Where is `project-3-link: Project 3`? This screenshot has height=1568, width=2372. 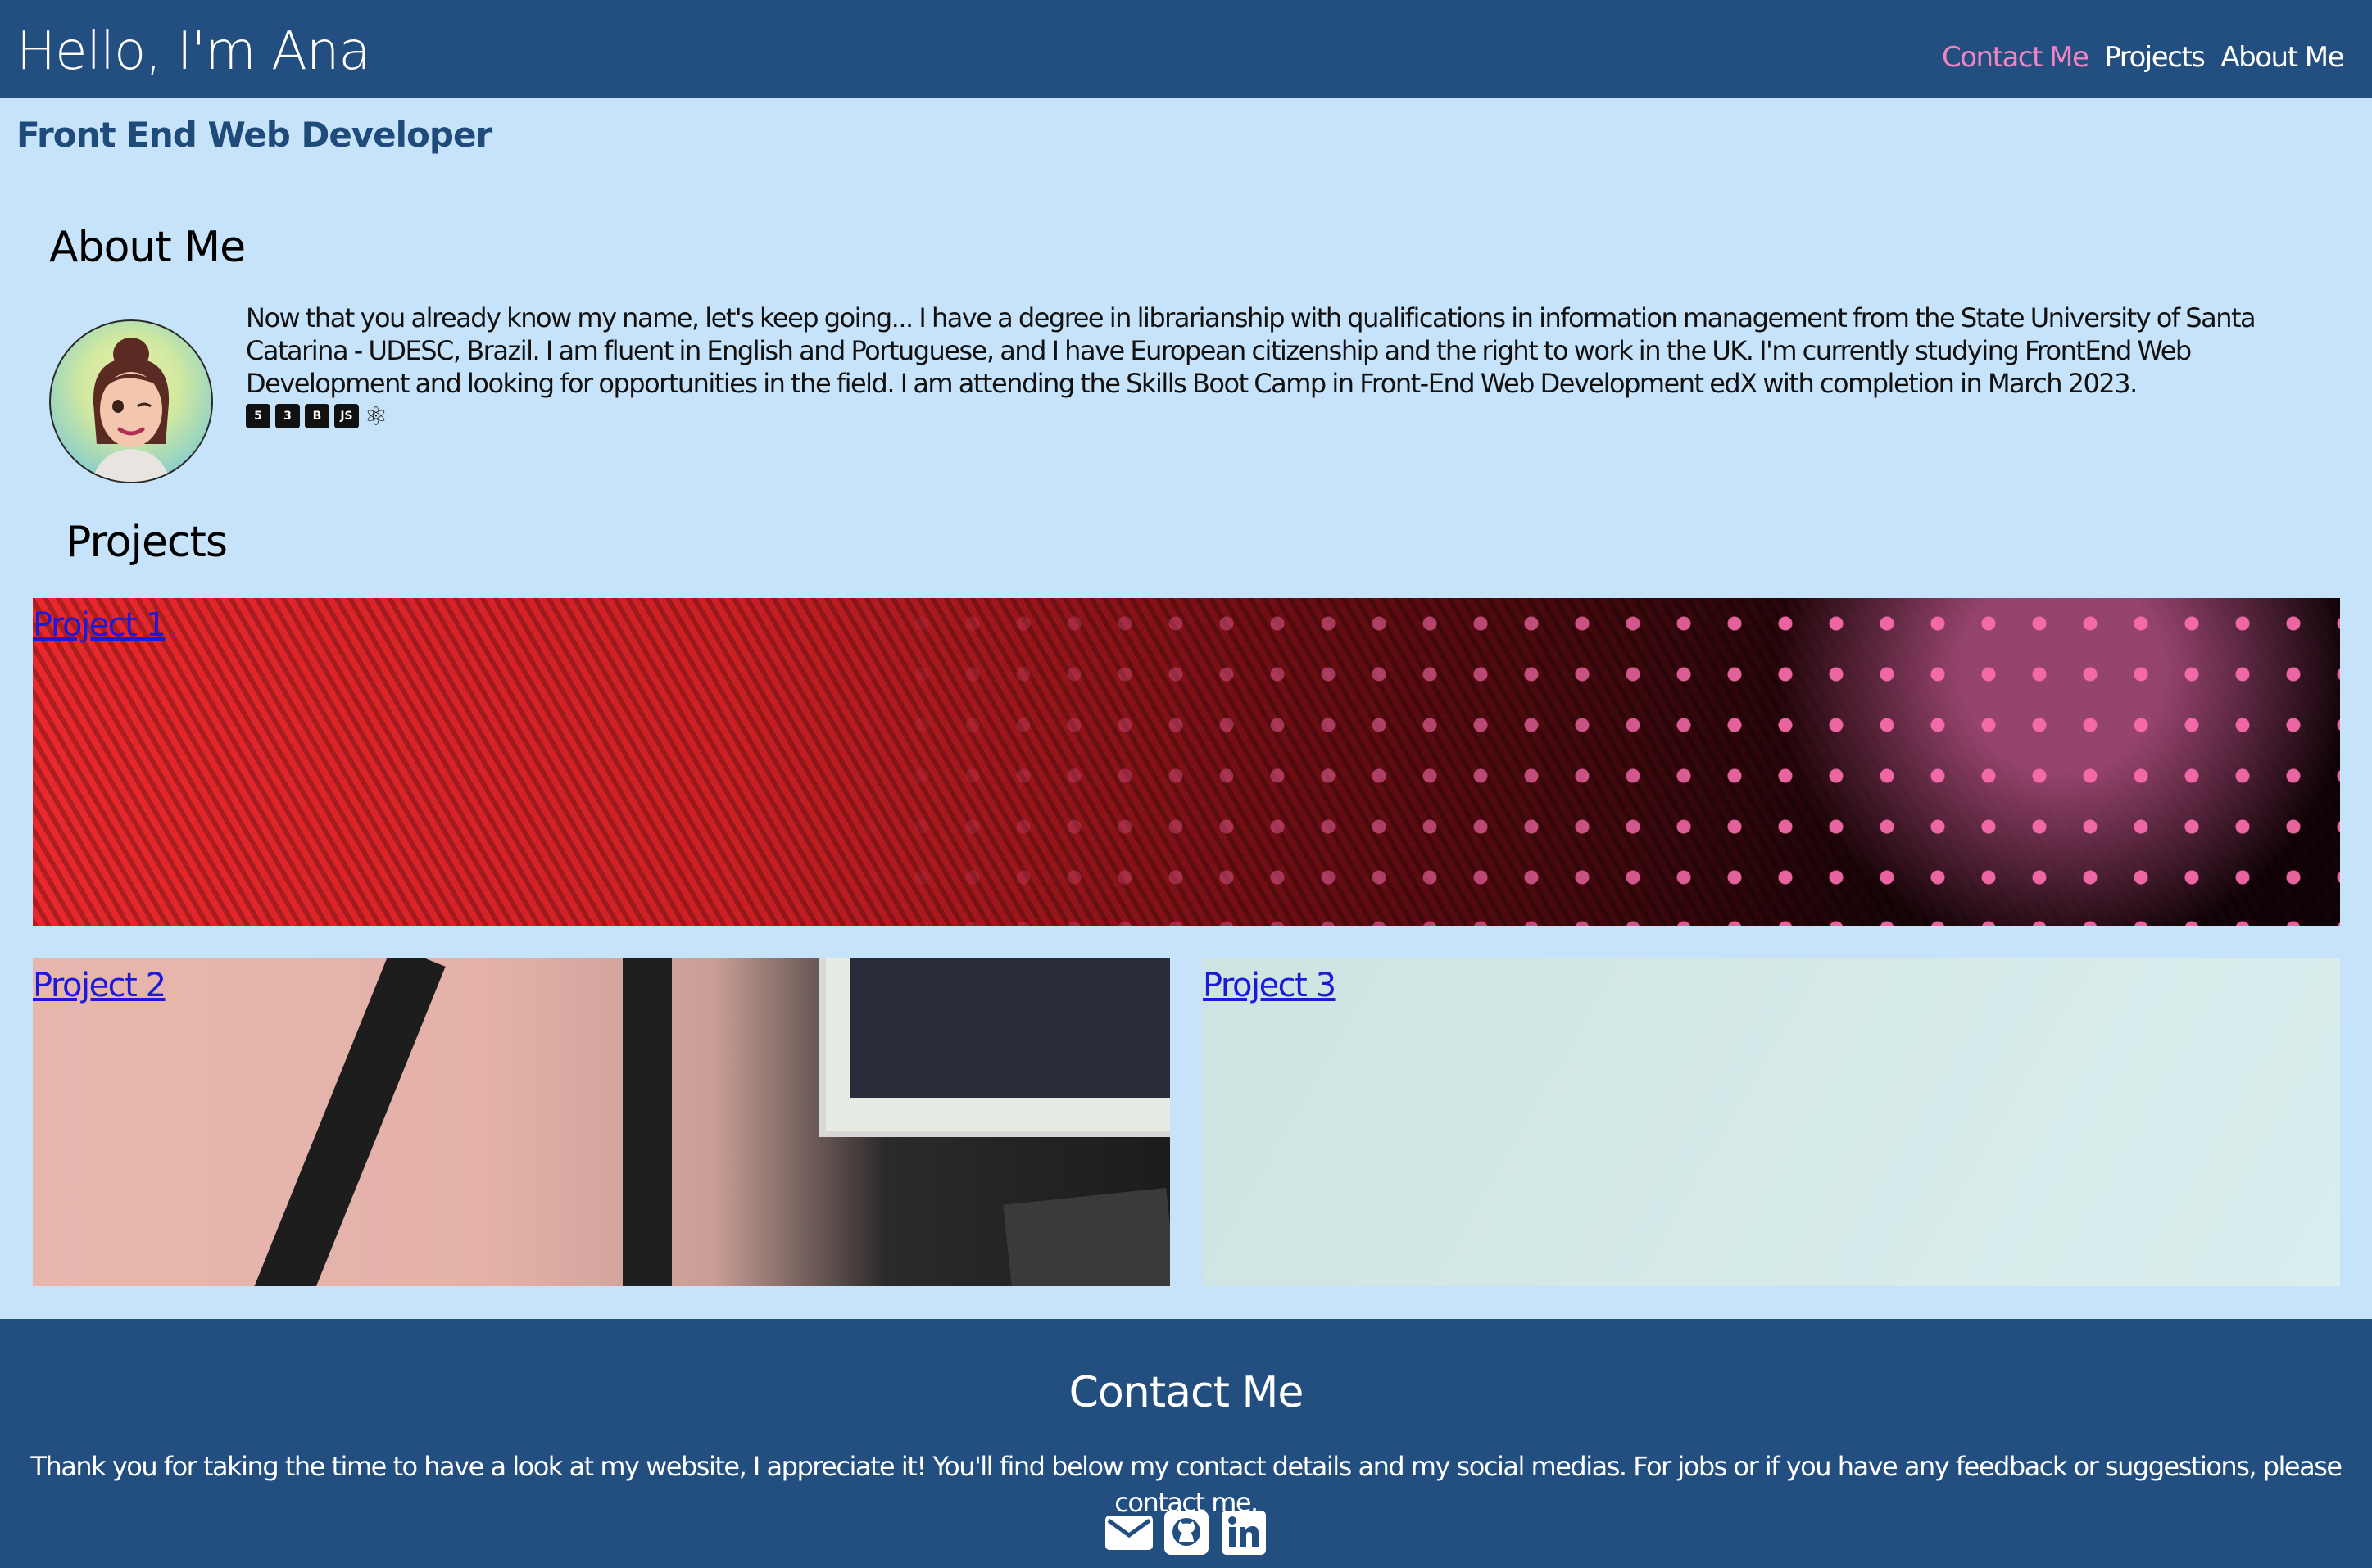
project-3-link: Project 3 is located at coordinates (1269, 985).